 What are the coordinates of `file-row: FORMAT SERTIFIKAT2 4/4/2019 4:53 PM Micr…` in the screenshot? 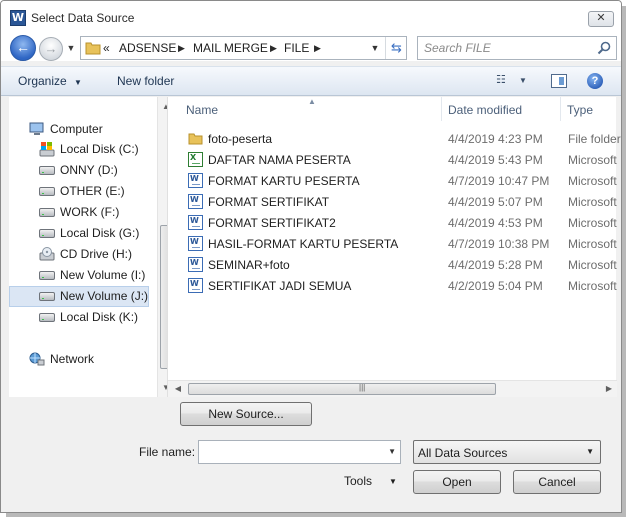 It's located at (398, 222).